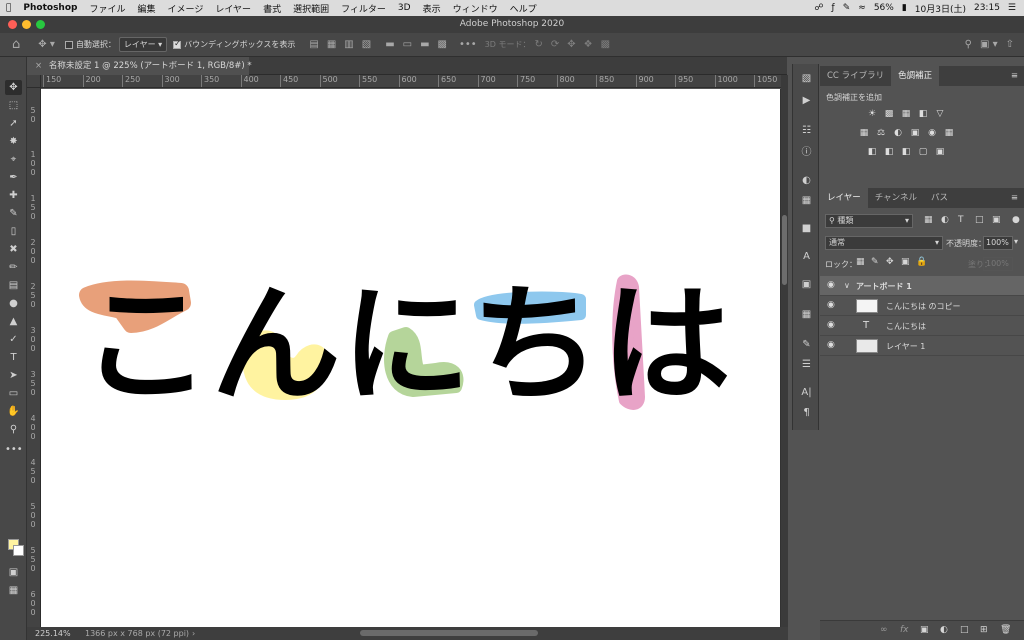  I want to click on actions-play-icon: ▶, so click(806, 101).